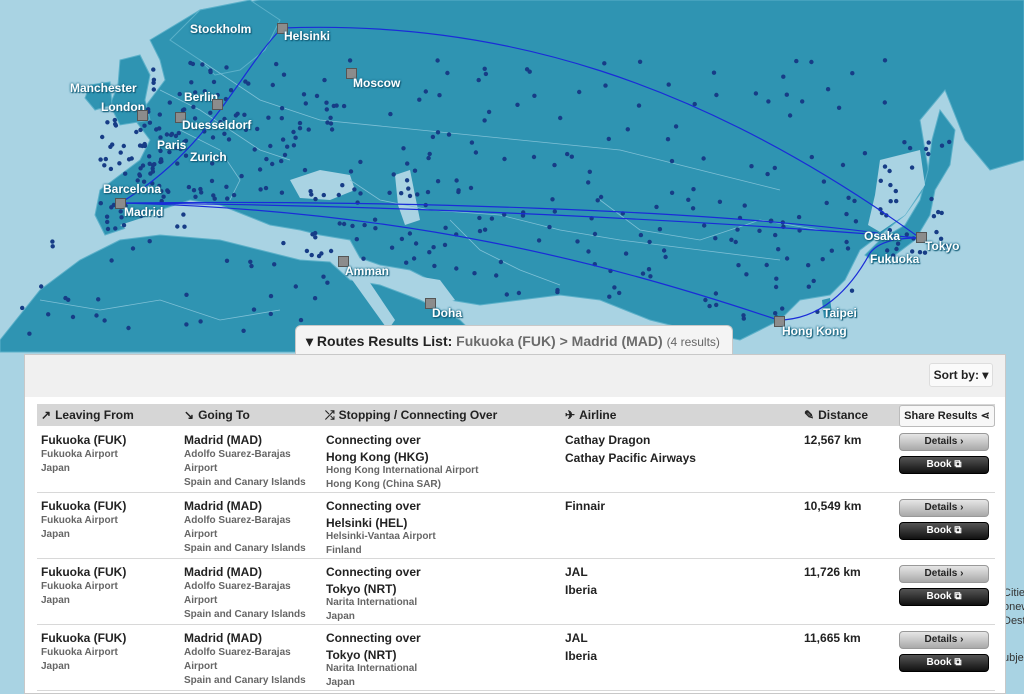 Image resolution: width=1024 pixels, height=694 pixels. What do you see at coordinates (142, 115) in the screenshot?
I see `hub-marker-london` at bounding box center [142, 115].